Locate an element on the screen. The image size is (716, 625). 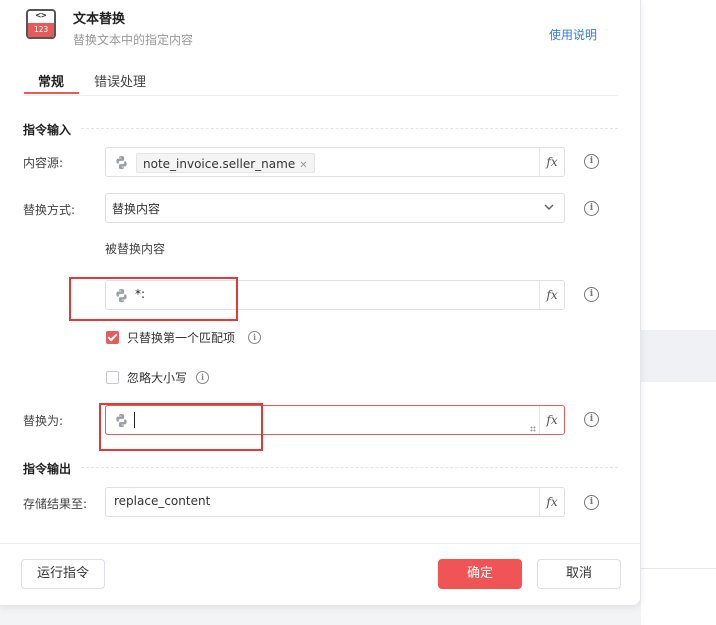
number-badge: 123 is located at coordinates (41, 30).